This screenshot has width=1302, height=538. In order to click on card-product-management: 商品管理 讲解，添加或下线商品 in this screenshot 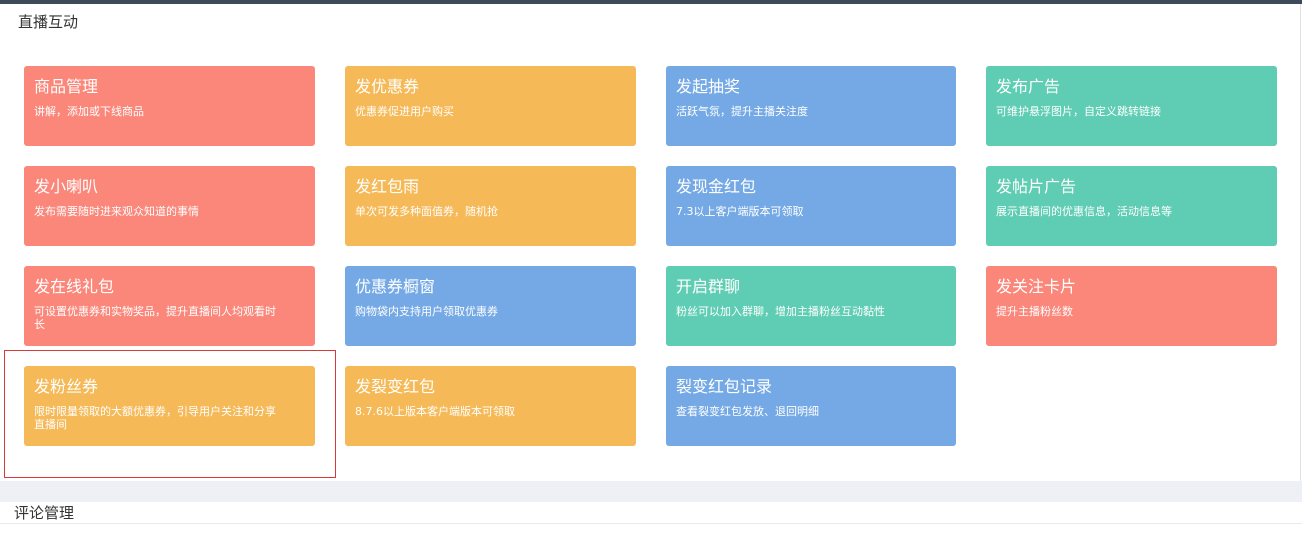, I will do `click(169, 106)`.